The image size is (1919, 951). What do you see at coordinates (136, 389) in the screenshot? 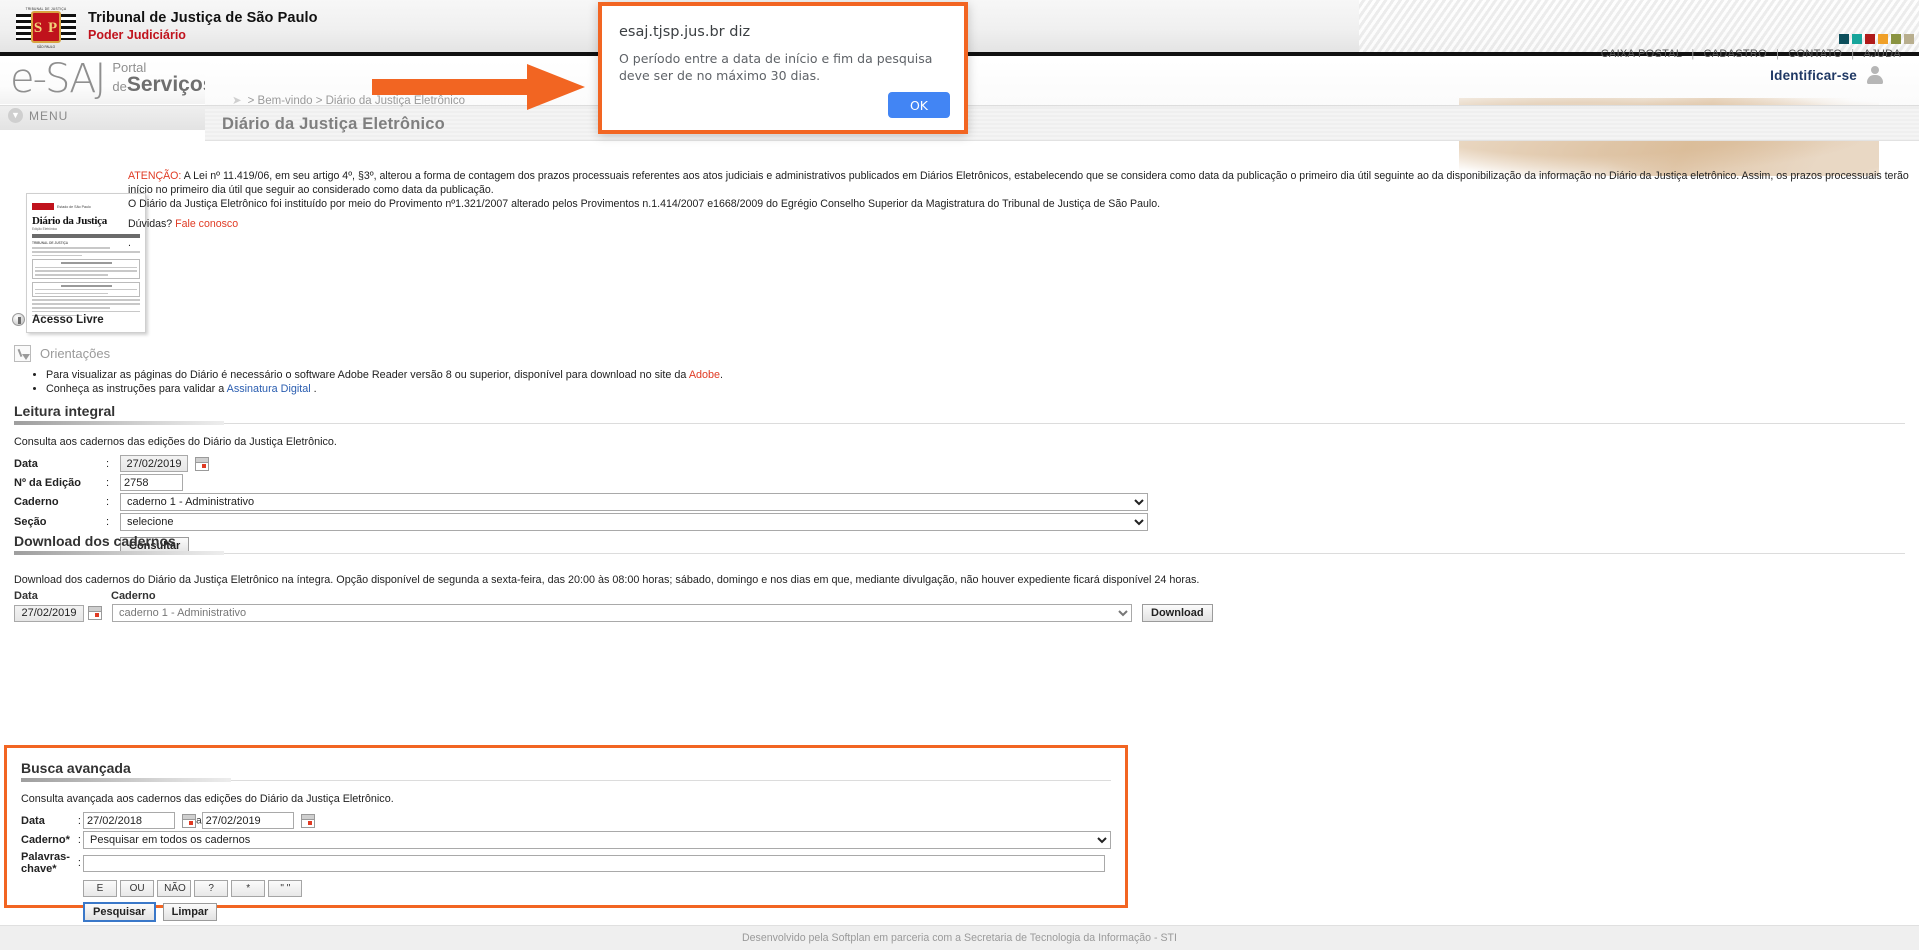
I see `orientacao-text: Conheça as instruções para validar a` at bounding box center [136, 389].